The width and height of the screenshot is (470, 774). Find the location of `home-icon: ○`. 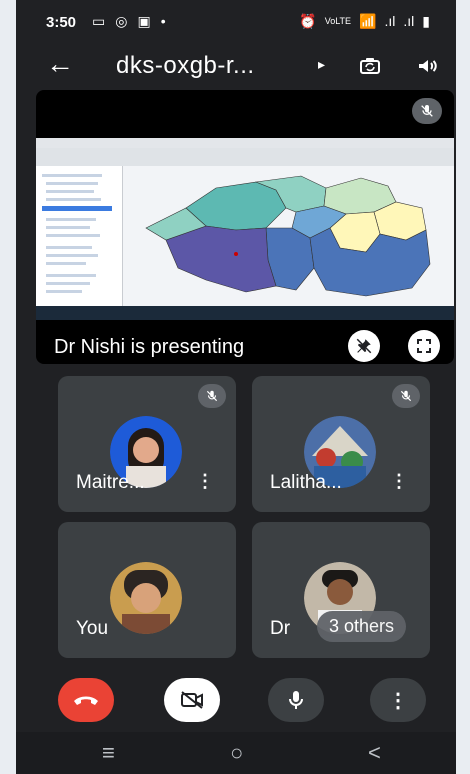

home-icon: ○ is located at coordinates (236, 753).